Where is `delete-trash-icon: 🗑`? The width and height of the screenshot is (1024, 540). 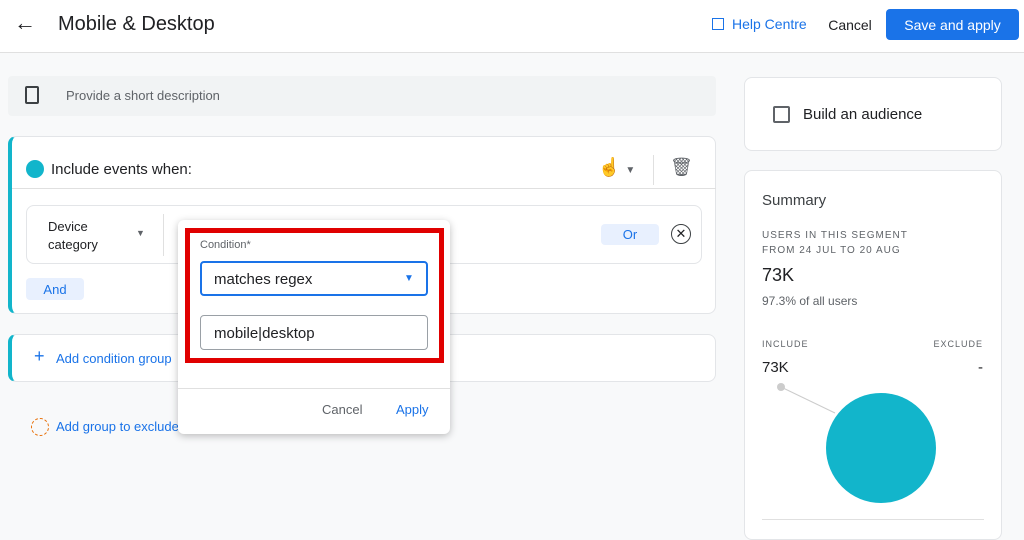
delete-trash-icon: 🗑 is located at coordinates (681, 167).